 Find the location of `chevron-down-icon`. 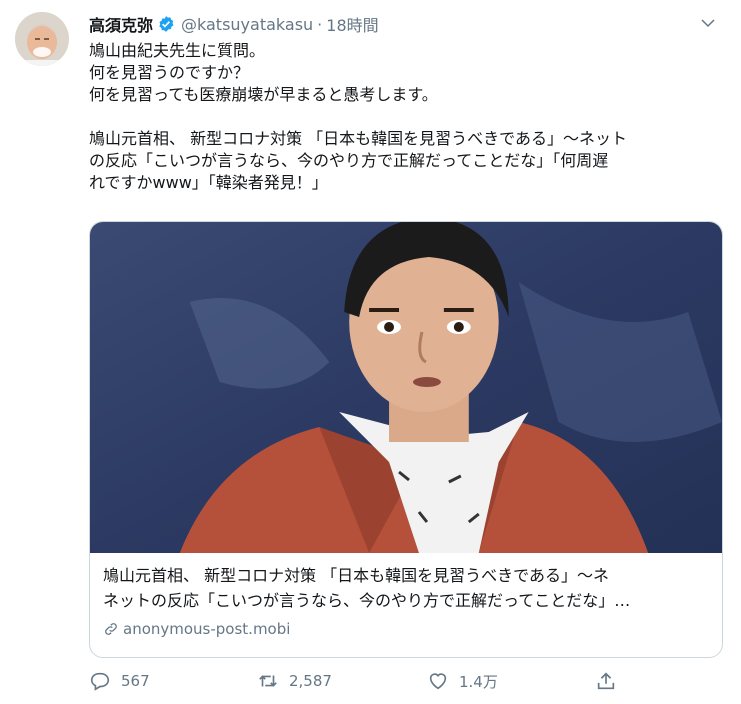

chevron-down-icon is located at coordinates (708, 23).